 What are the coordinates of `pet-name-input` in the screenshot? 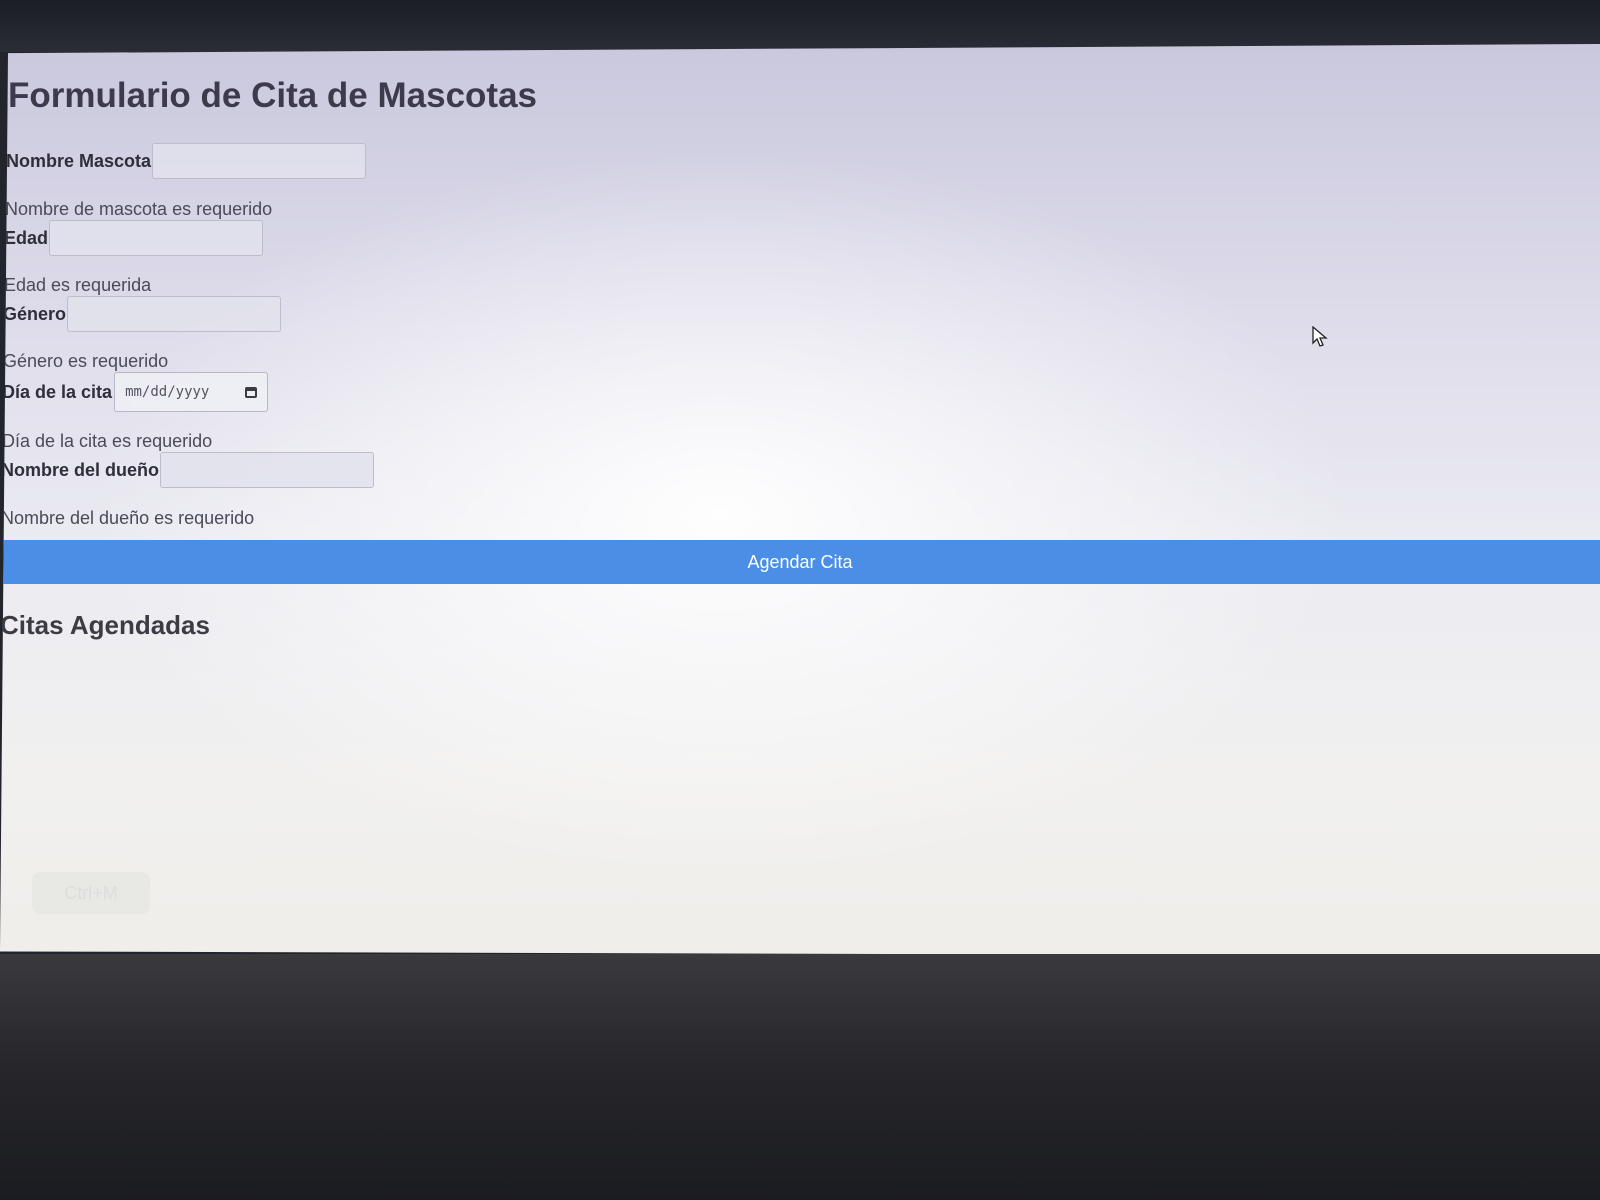 It's located at (259, 161).